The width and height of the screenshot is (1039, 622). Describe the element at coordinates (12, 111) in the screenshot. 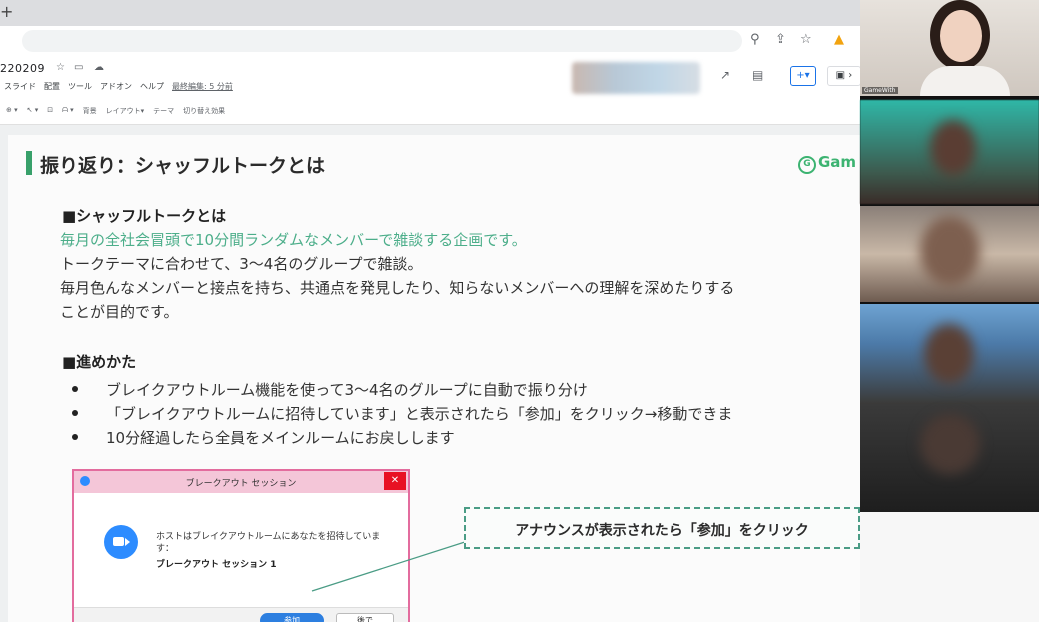

I see `new-slide-icon: ⊕ ▾` at that location.